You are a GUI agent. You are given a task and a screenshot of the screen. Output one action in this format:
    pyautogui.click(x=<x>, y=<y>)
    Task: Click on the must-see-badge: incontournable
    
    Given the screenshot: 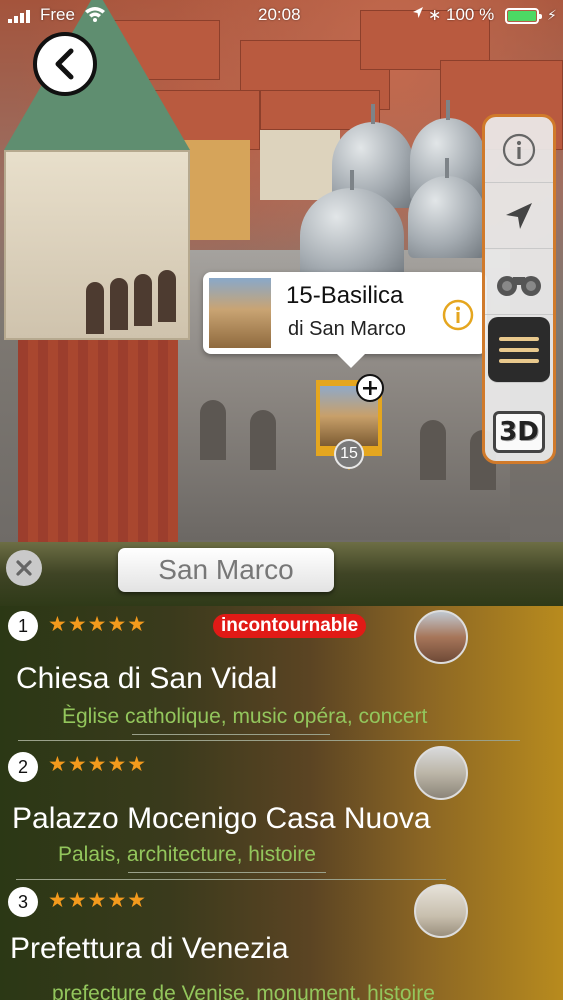 What is the action you would take?
    pyautogui.click(x=290, y=626)
    